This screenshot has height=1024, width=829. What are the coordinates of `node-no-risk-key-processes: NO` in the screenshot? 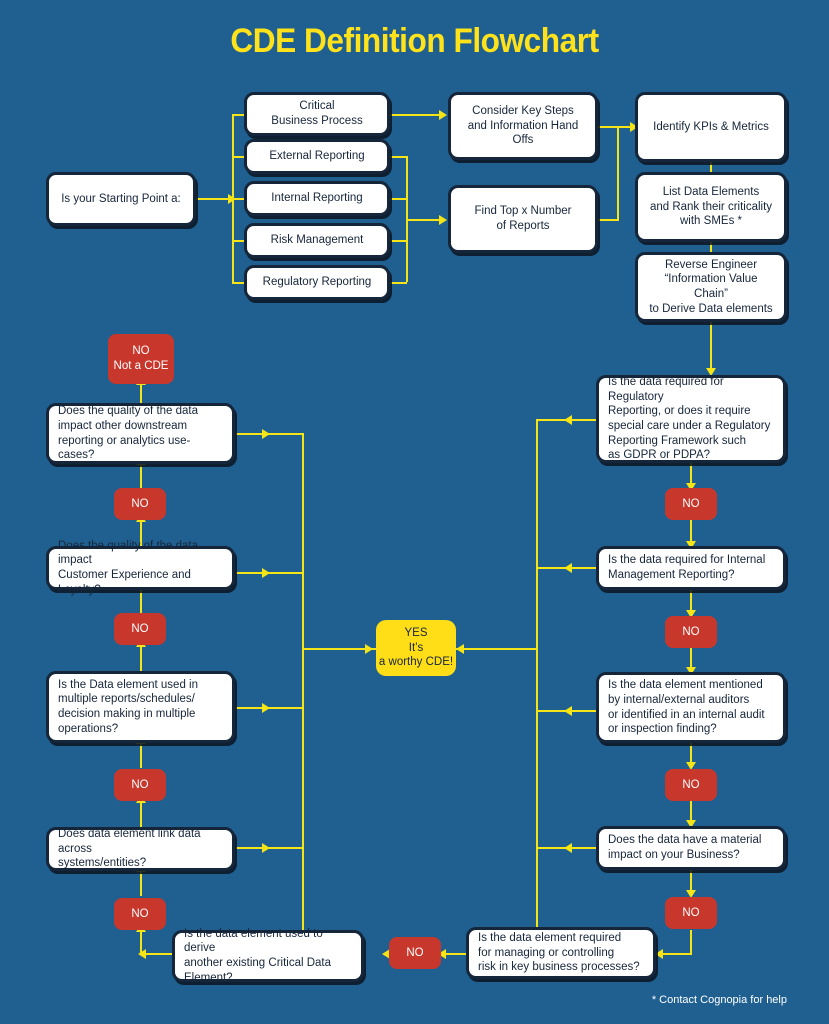 It's located at (415, 953).